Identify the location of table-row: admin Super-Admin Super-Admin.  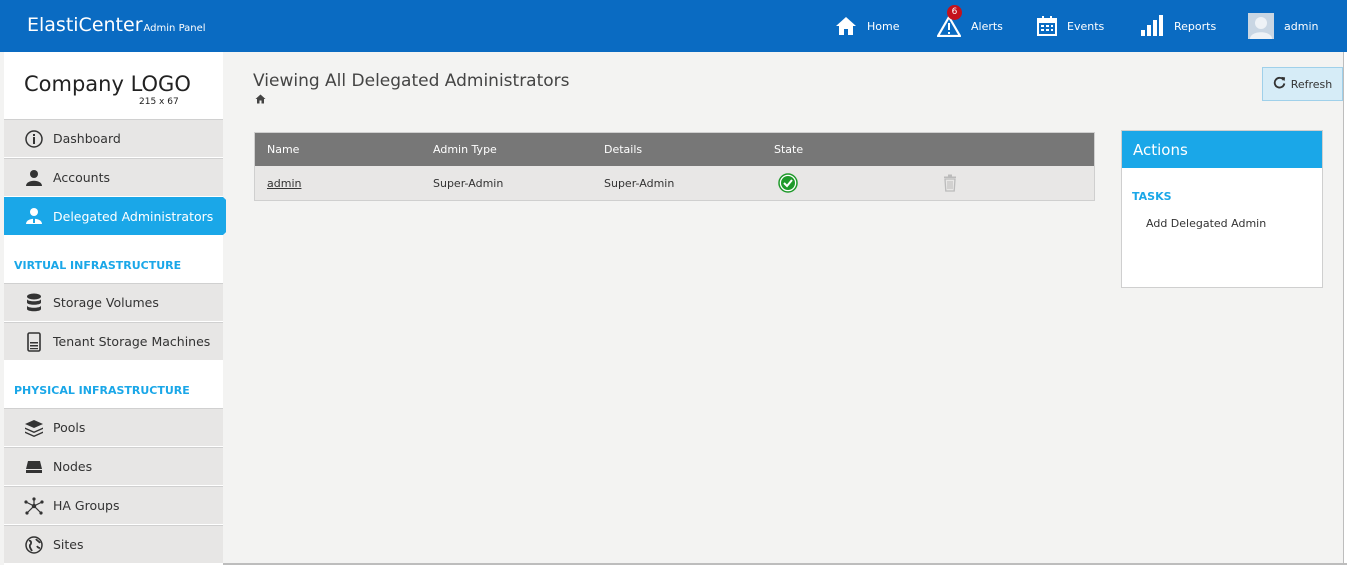
(674, 183).